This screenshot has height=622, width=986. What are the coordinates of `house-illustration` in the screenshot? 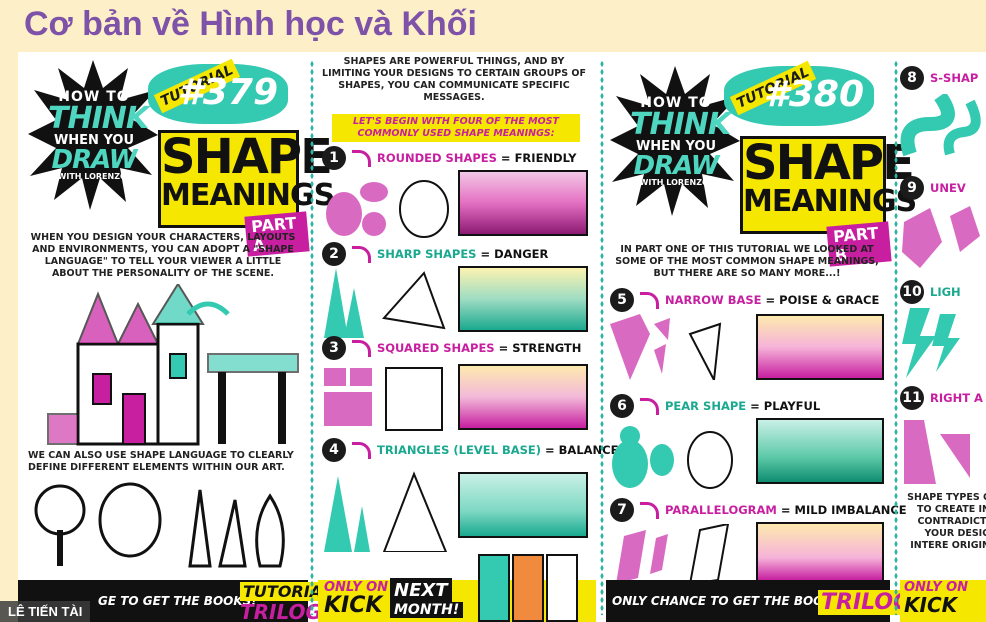 It's located at (173, 370).